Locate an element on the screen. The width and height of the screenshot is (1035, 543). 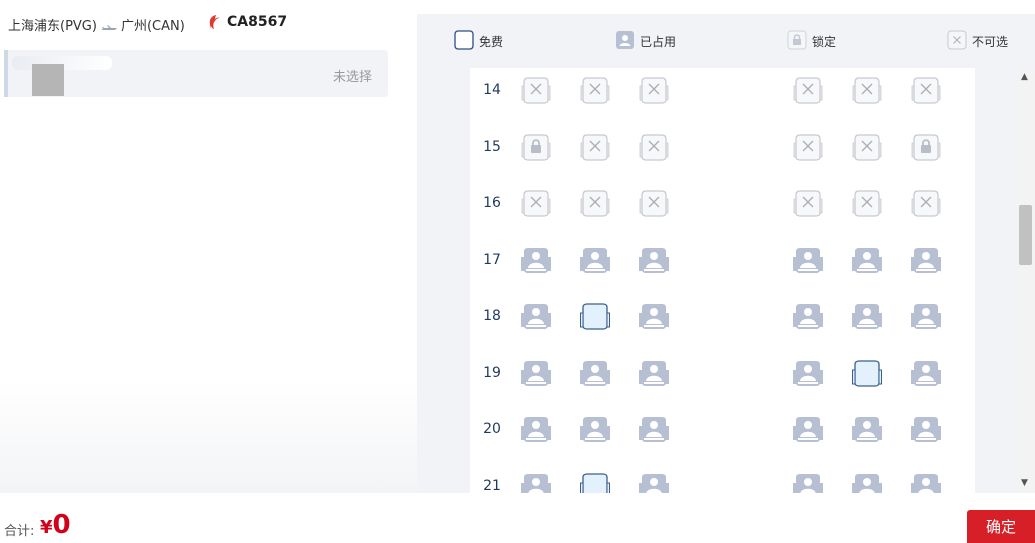
row-number: 17 is located at coordinates (492, 259).